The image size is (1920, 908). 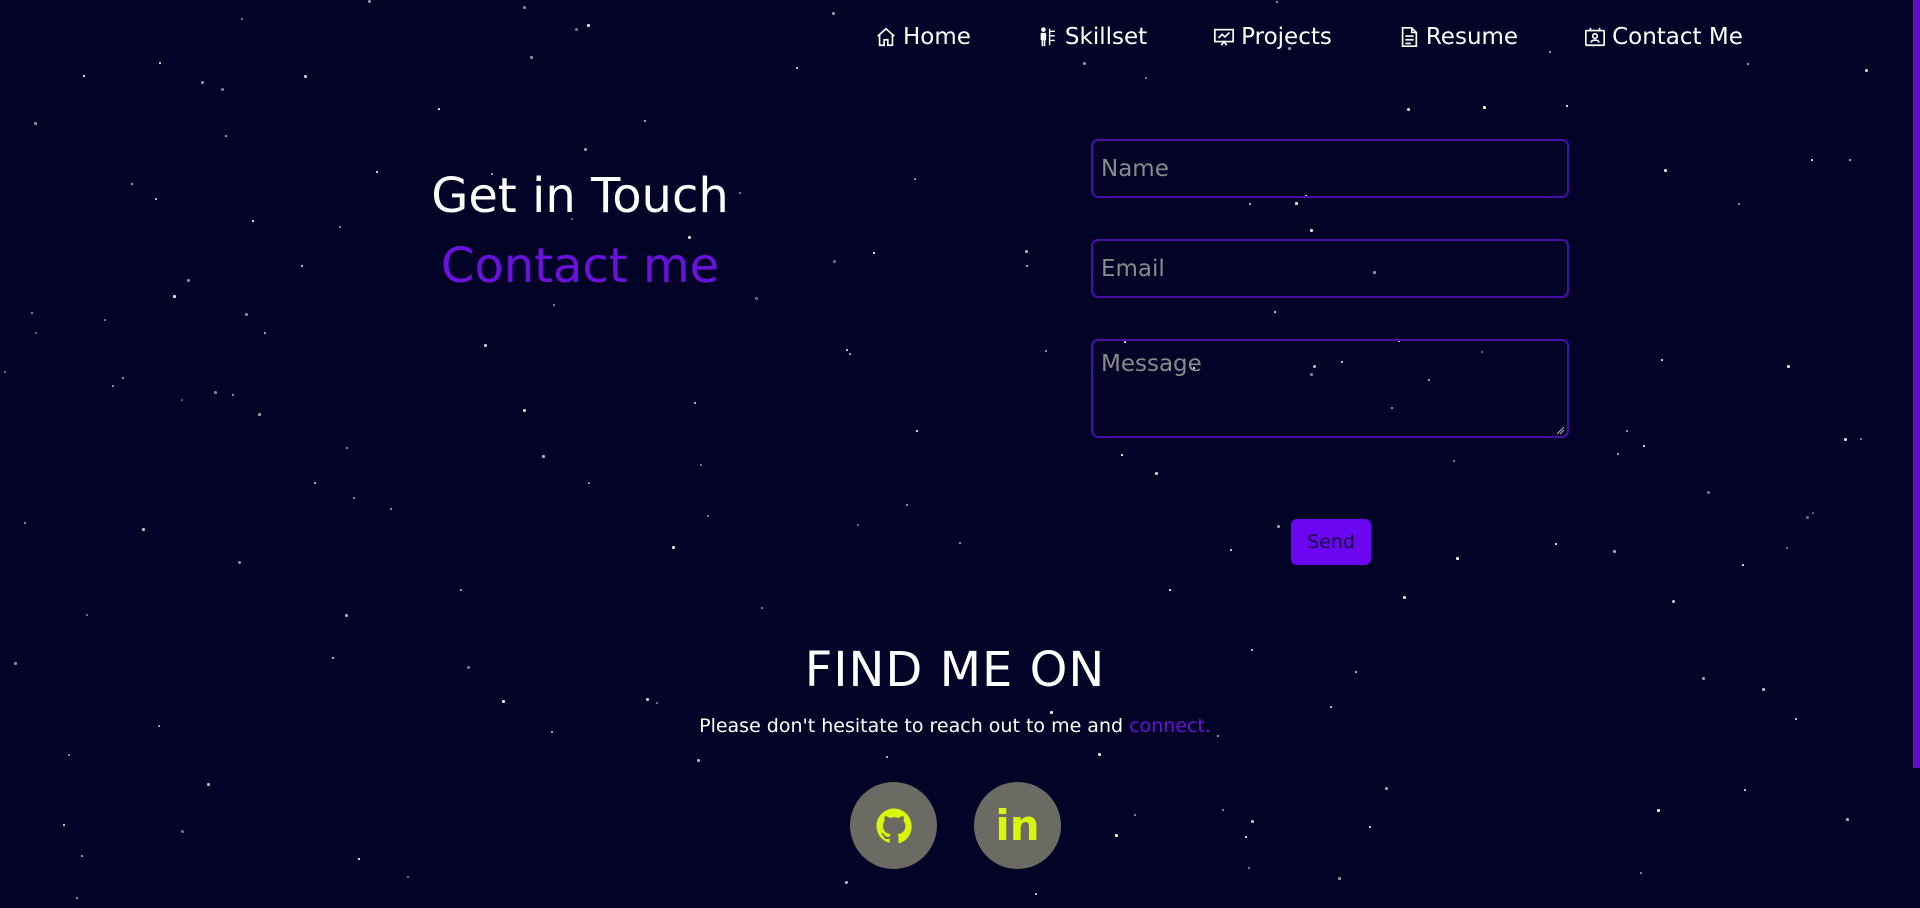 I want to click on nav-skillset: Skillset, so click(x=1092, y=37).